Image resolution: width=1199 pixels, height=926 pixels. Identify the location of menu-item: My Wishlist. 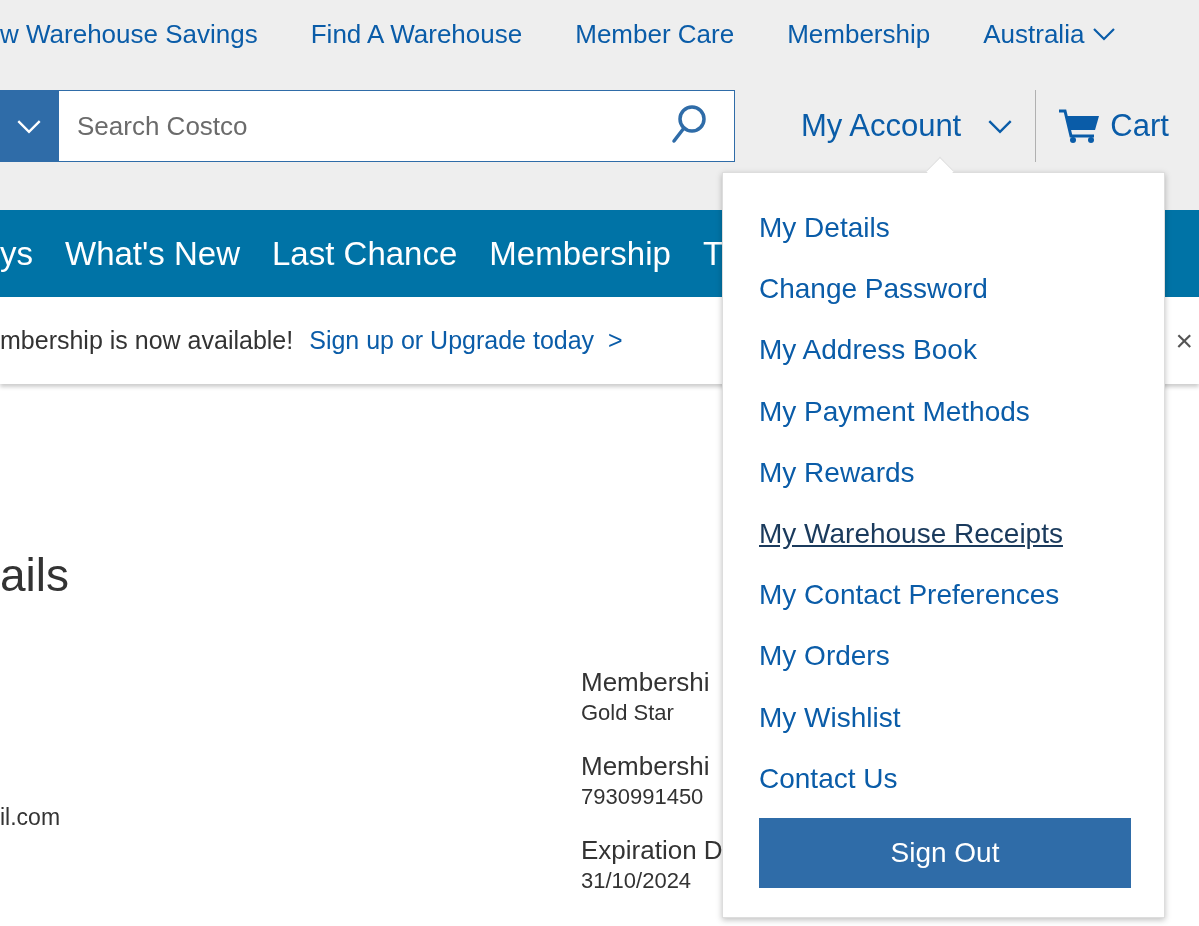
(961, 727).